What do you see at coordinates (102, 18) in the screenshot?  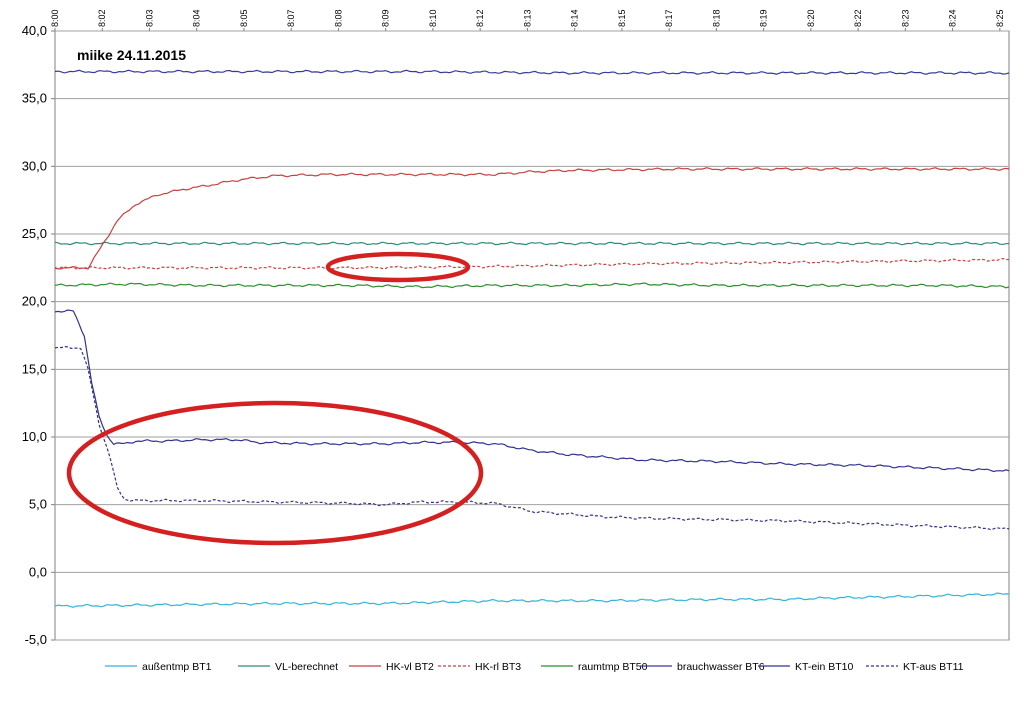 I see `x-tick-label: 8:02` at bounding box center [102, 18].